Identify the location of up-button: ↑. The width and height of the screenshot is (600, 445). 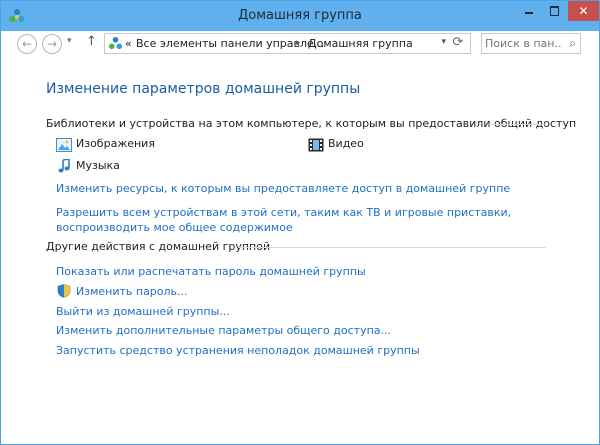
(91, 41).